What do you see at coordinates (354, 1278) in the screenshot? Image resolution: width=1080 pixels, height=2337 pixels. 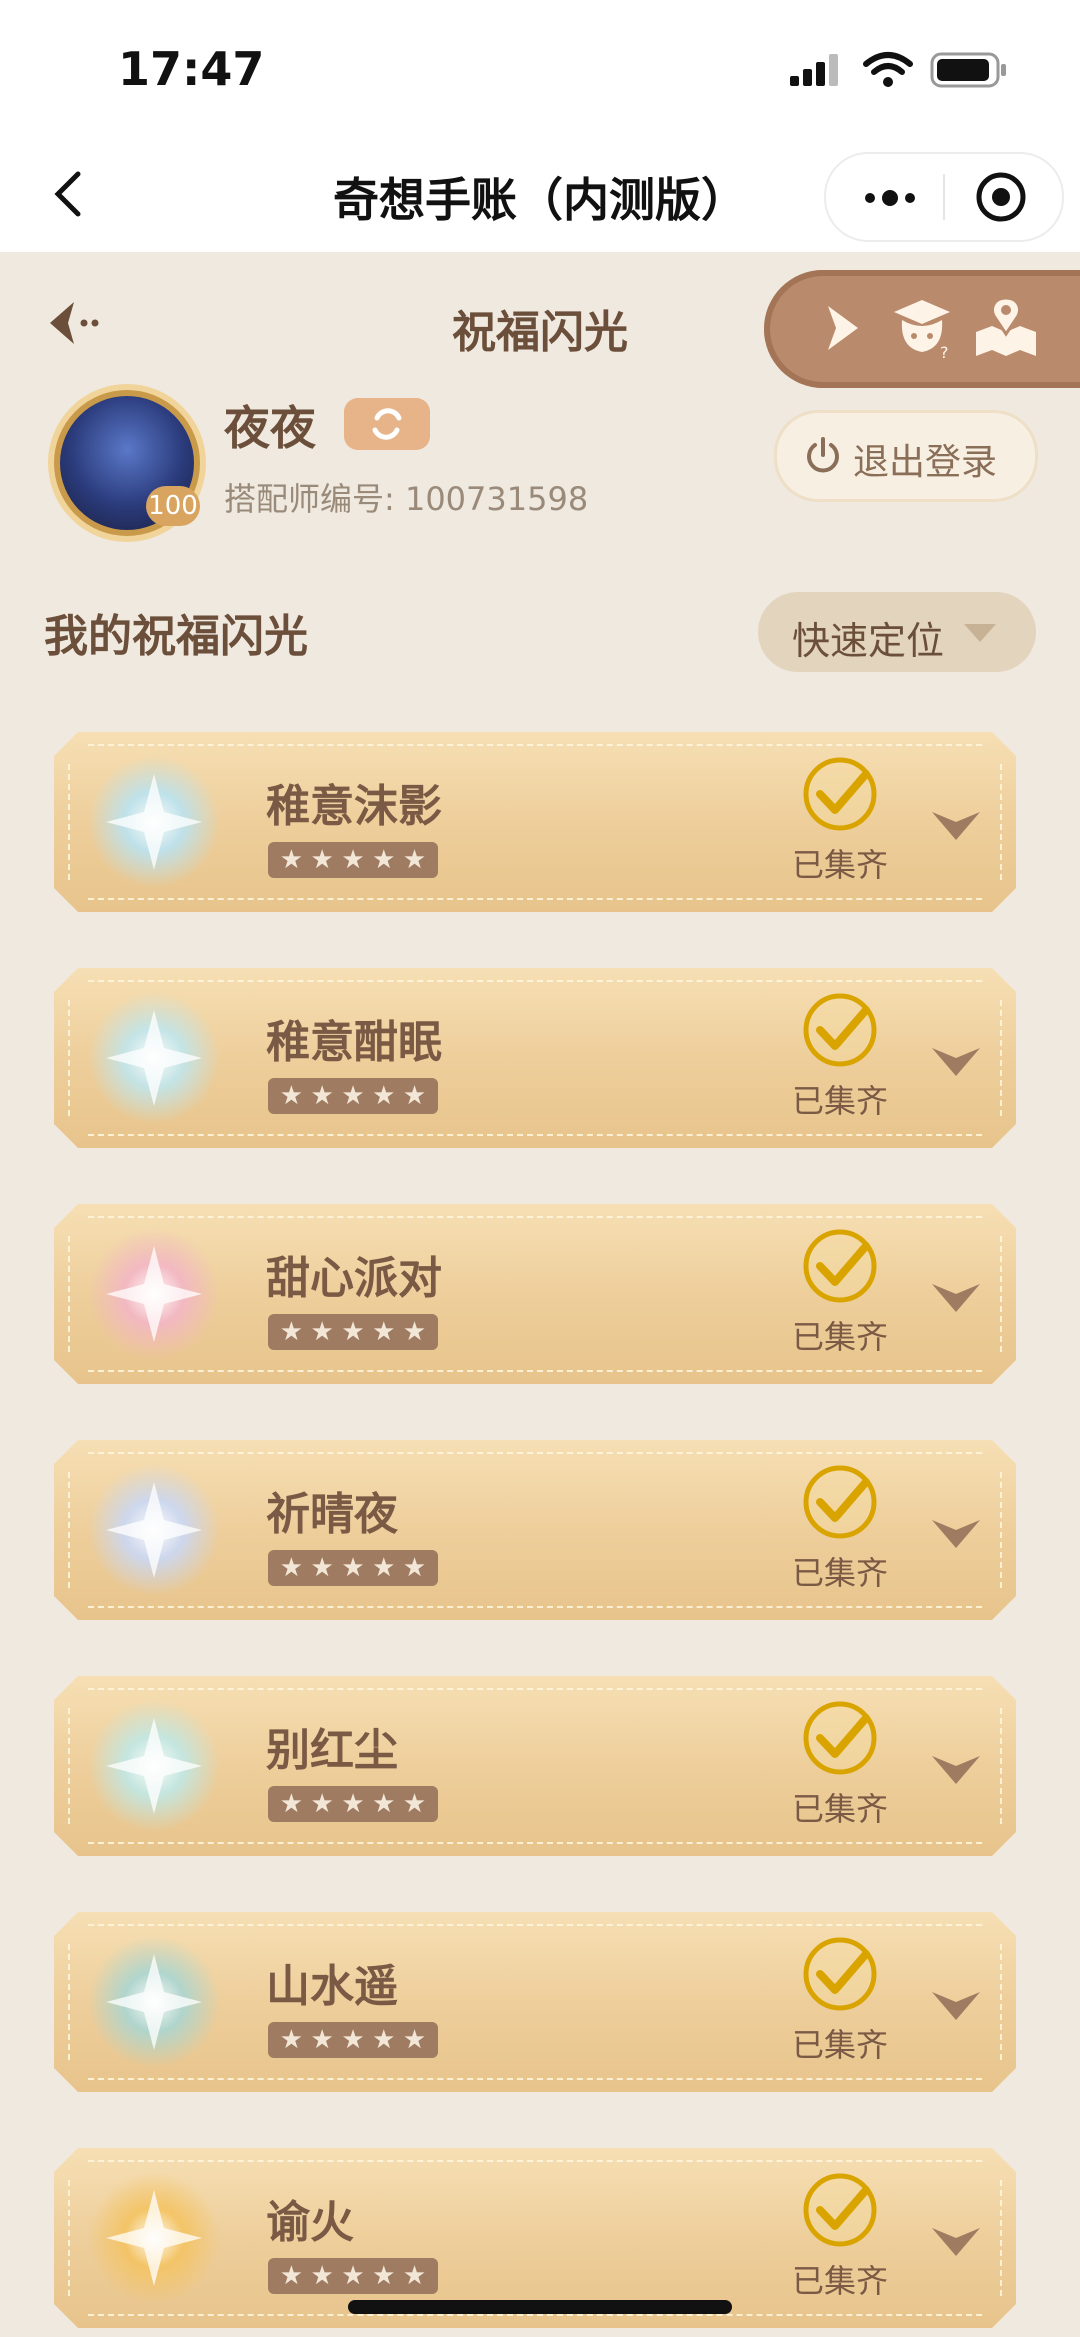 I see `blessing-name: 甜心派对` at bounding box center [354, 1278].